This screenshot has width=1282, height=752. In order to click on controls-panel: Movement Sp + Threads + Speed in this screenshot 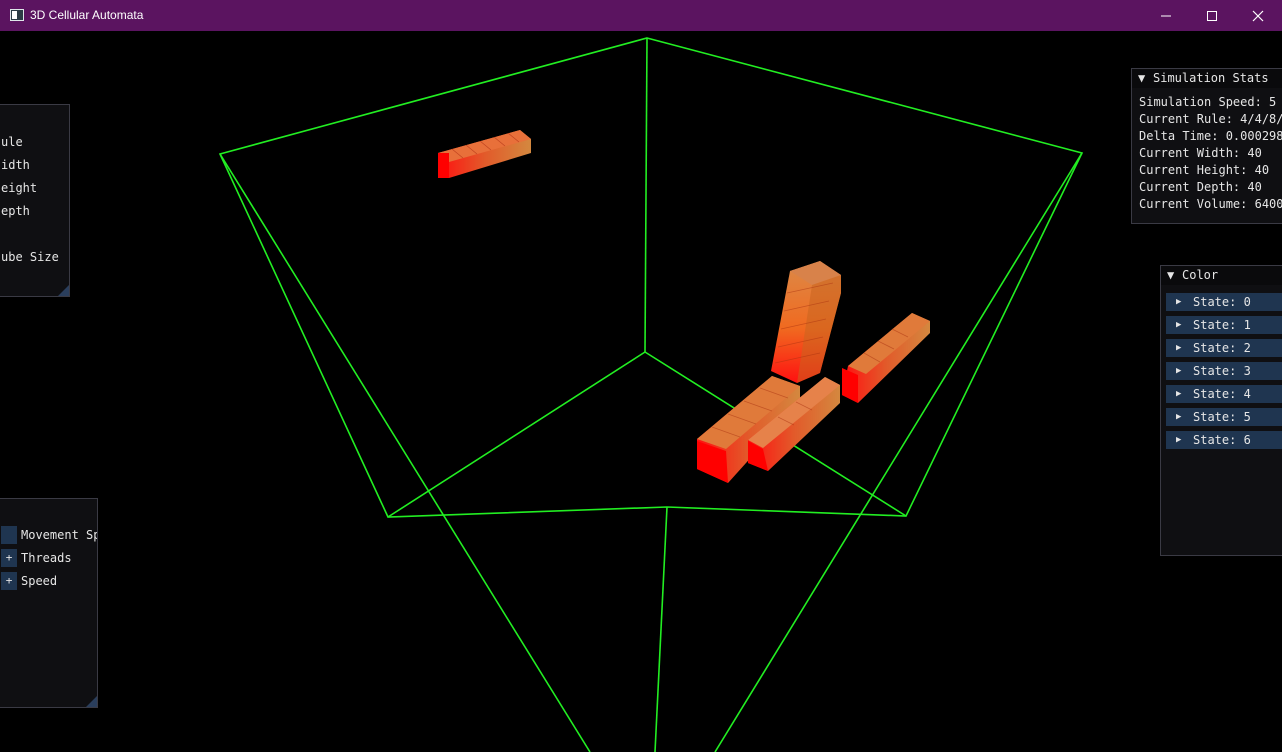, I will do `click(49, 603)`.